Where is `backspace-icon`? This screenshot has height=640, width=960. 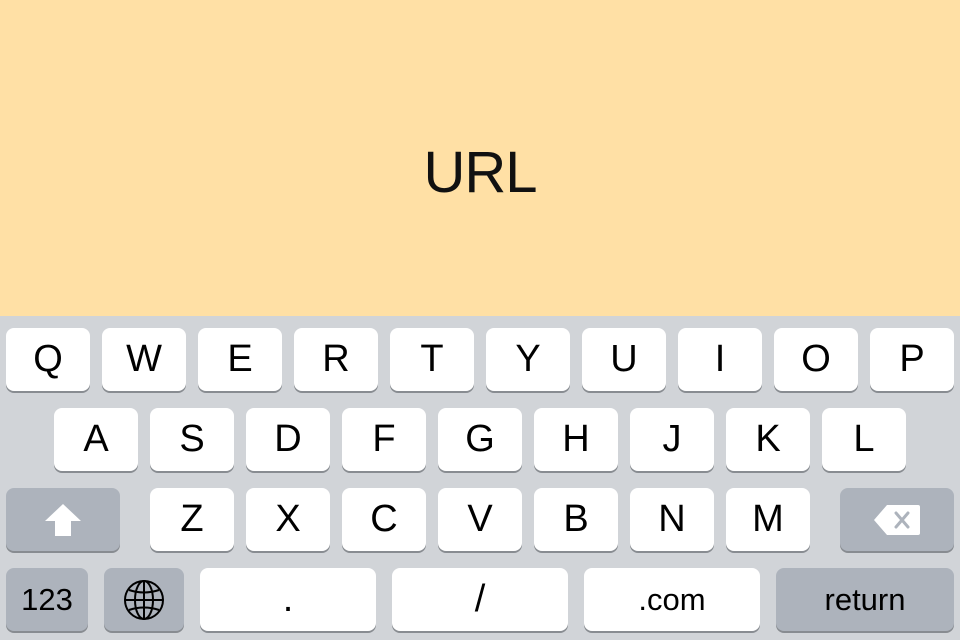 backspace-icon is located at coordinates (897, 520).